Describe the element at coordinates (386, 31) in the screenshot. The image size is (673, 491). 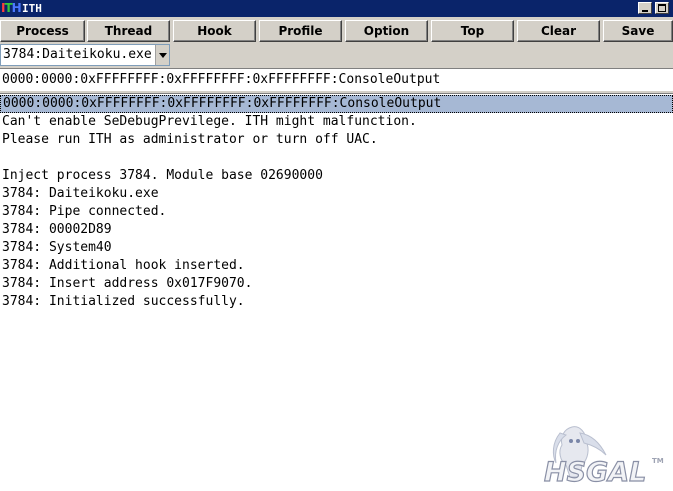
I see `option-button: Option` at that location.